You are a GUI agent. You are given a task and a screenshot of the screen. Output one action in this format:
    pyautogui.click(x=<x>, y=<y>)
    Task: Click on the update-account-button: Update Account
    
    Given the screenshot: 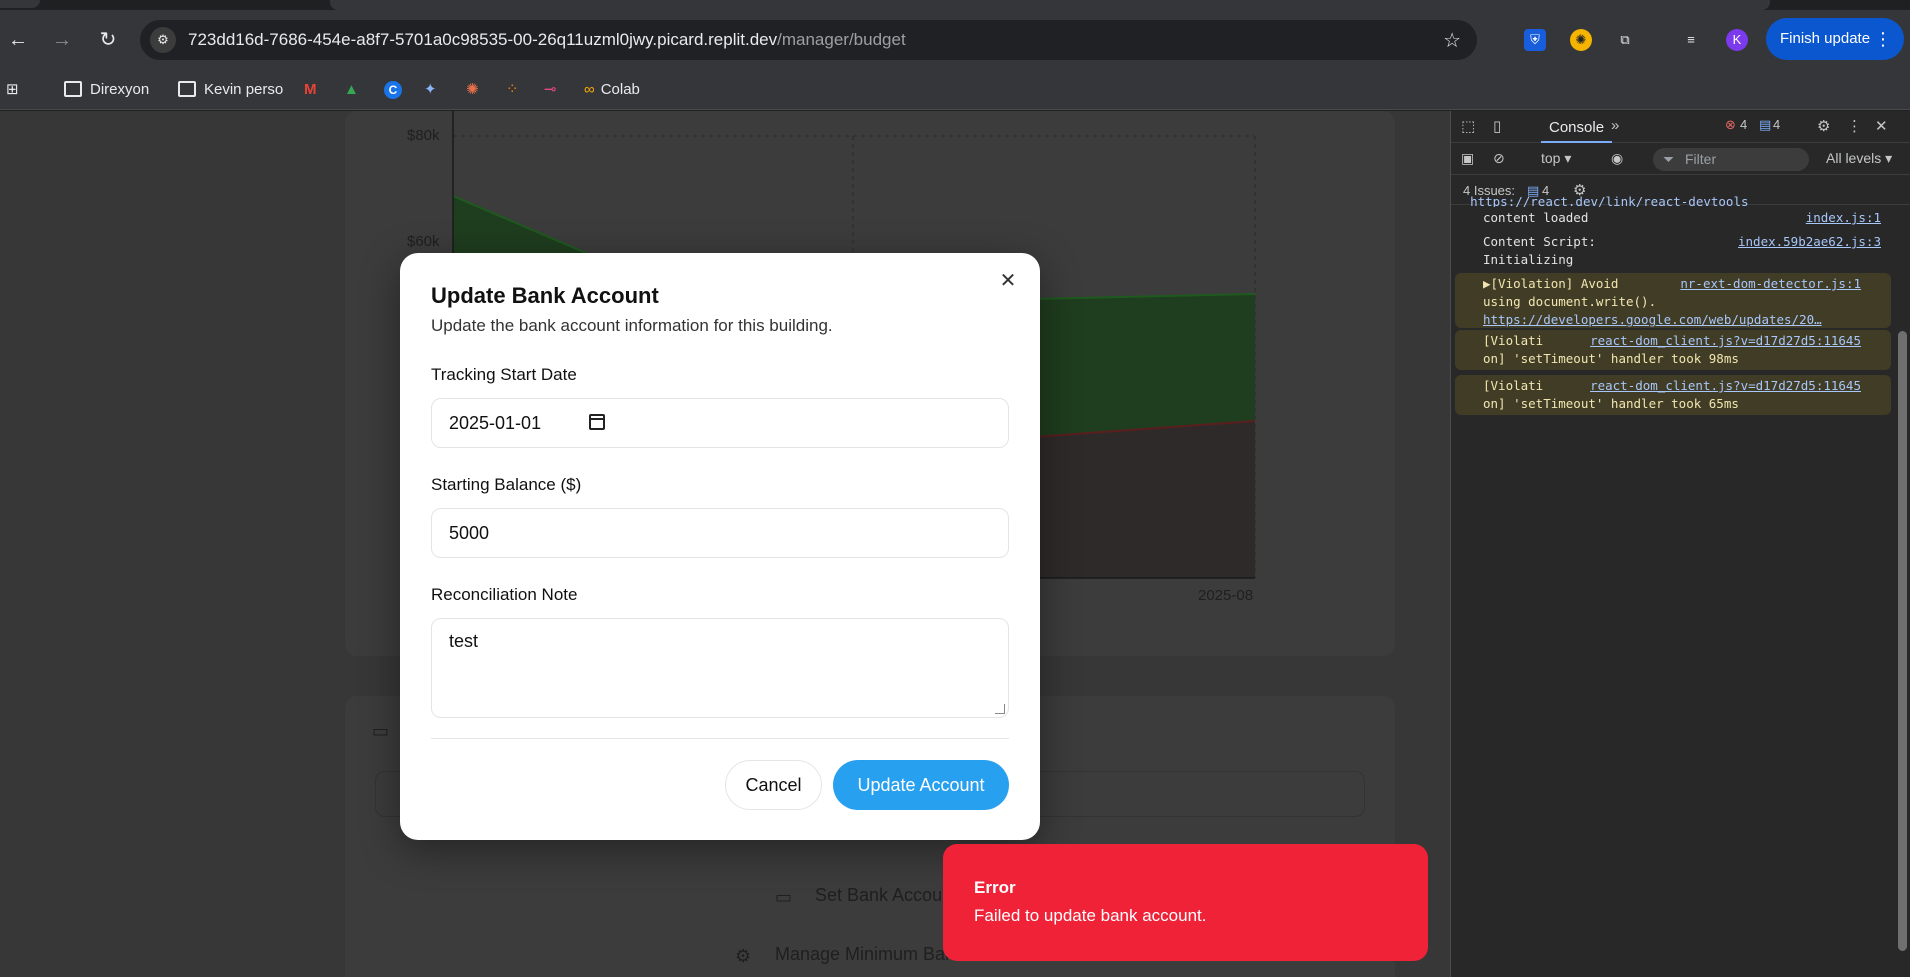 What is the action you would take?
    pyautogui.click(x=921, y=785)
    